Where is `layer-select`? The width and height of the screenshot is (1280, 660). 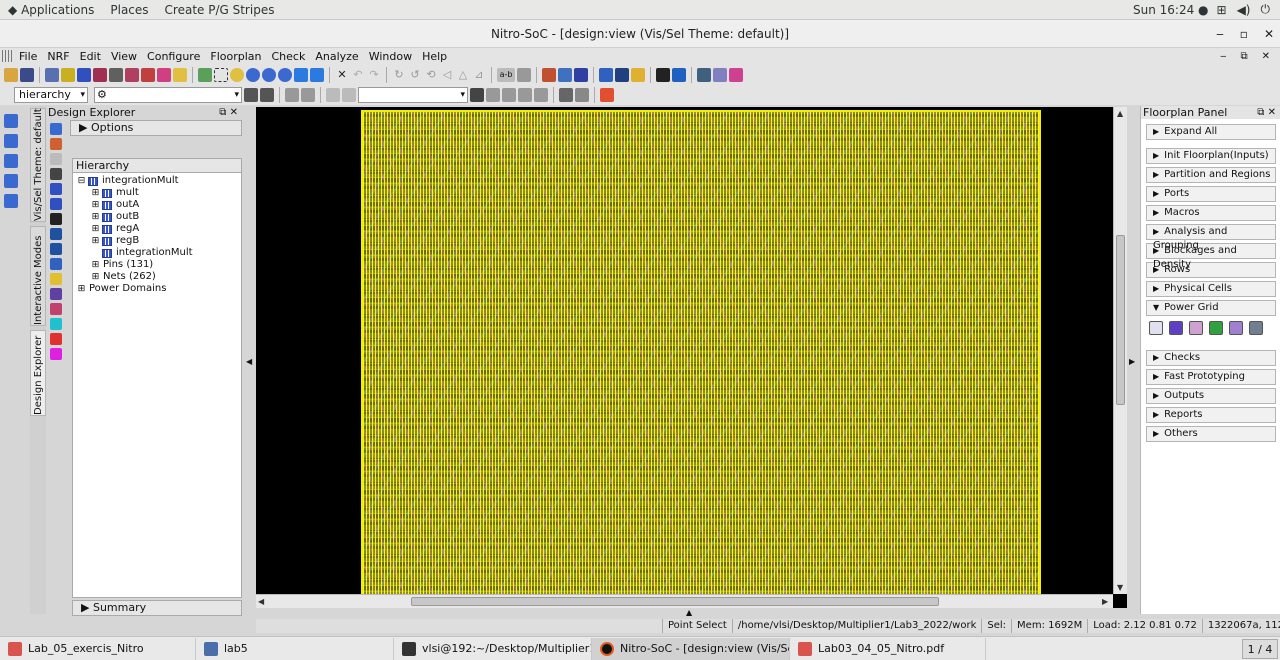 layer-select is located at coordinates (413, 95).